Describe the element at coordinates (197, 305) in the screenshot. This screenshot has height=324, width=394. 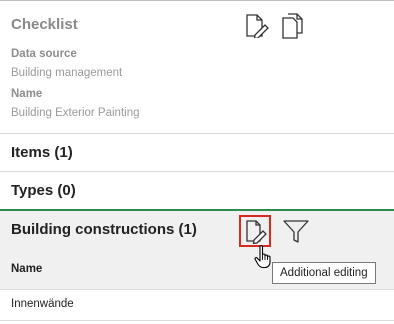
I see `table-row: Innenwände` at that location.